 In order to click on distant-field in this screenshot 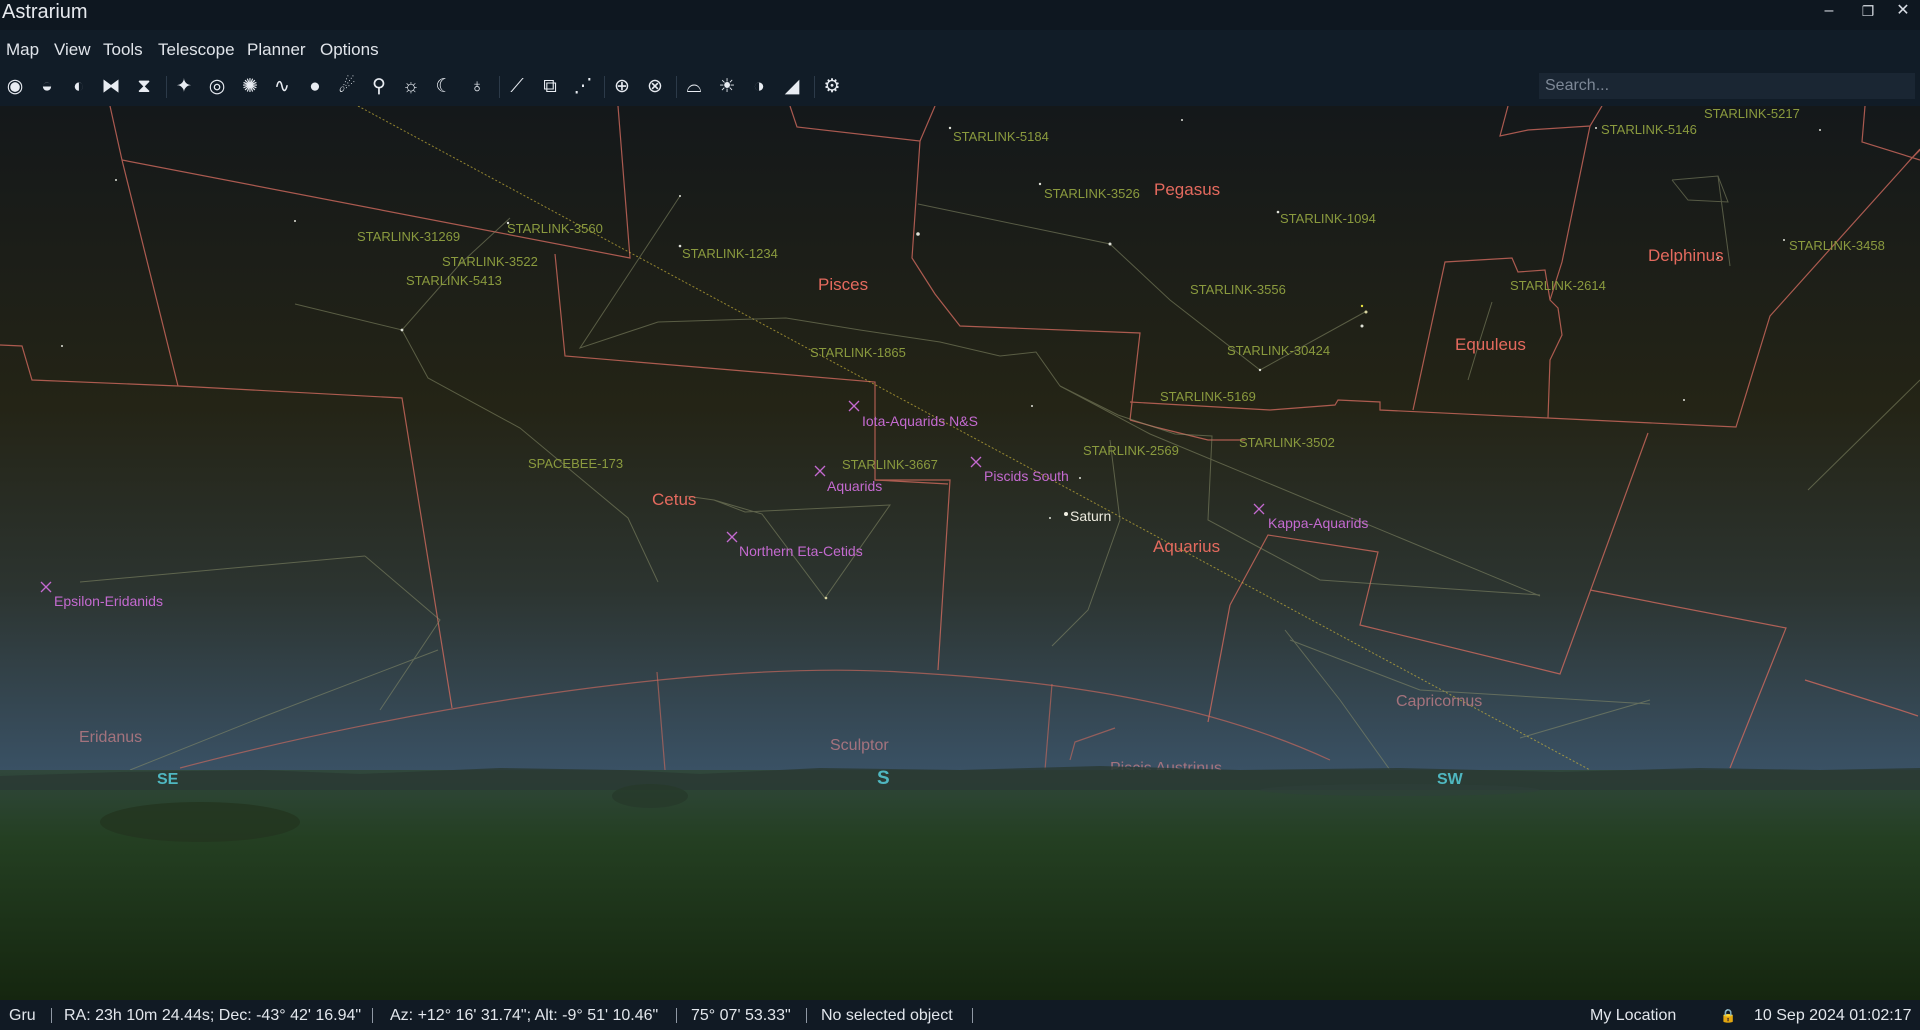, I will do `click(1400, 790)`.